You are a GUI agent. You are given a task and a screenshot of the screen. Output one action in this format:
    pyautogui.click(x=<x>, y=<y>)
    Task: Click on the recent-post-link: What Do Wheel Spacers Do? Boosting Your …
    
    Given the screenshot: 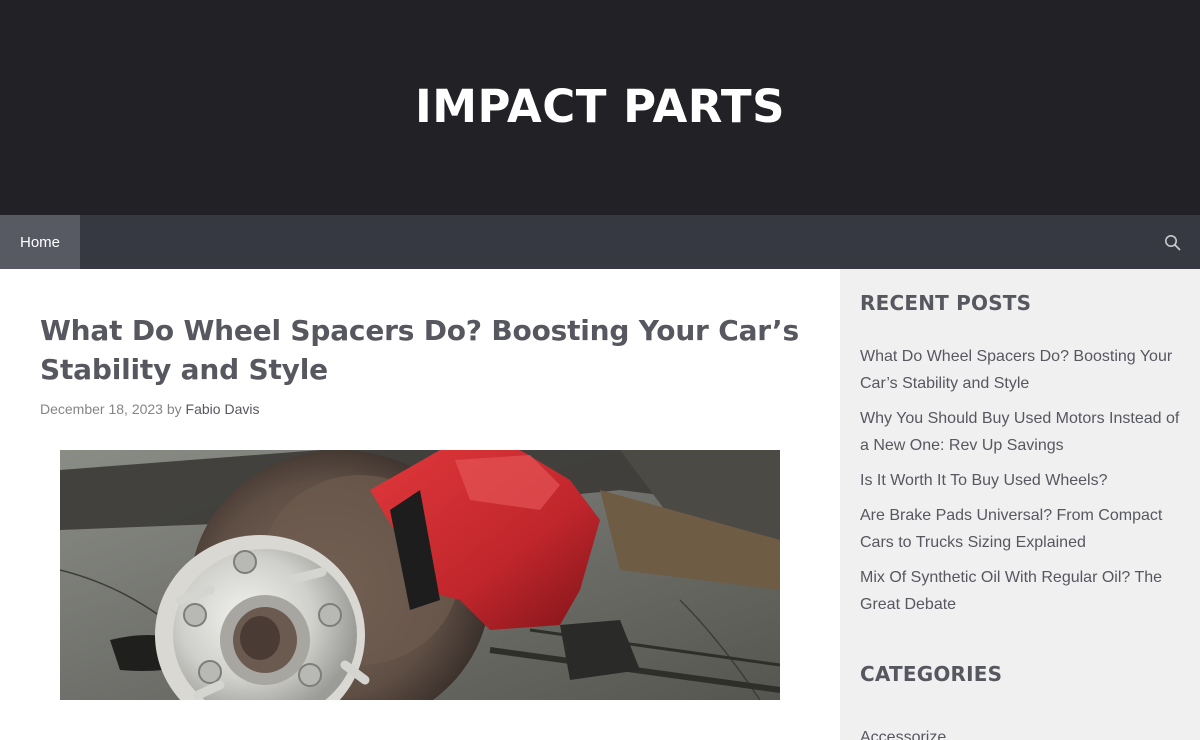 What is the action you would take?
    pyautogui.click(x=1020, y=370)
    